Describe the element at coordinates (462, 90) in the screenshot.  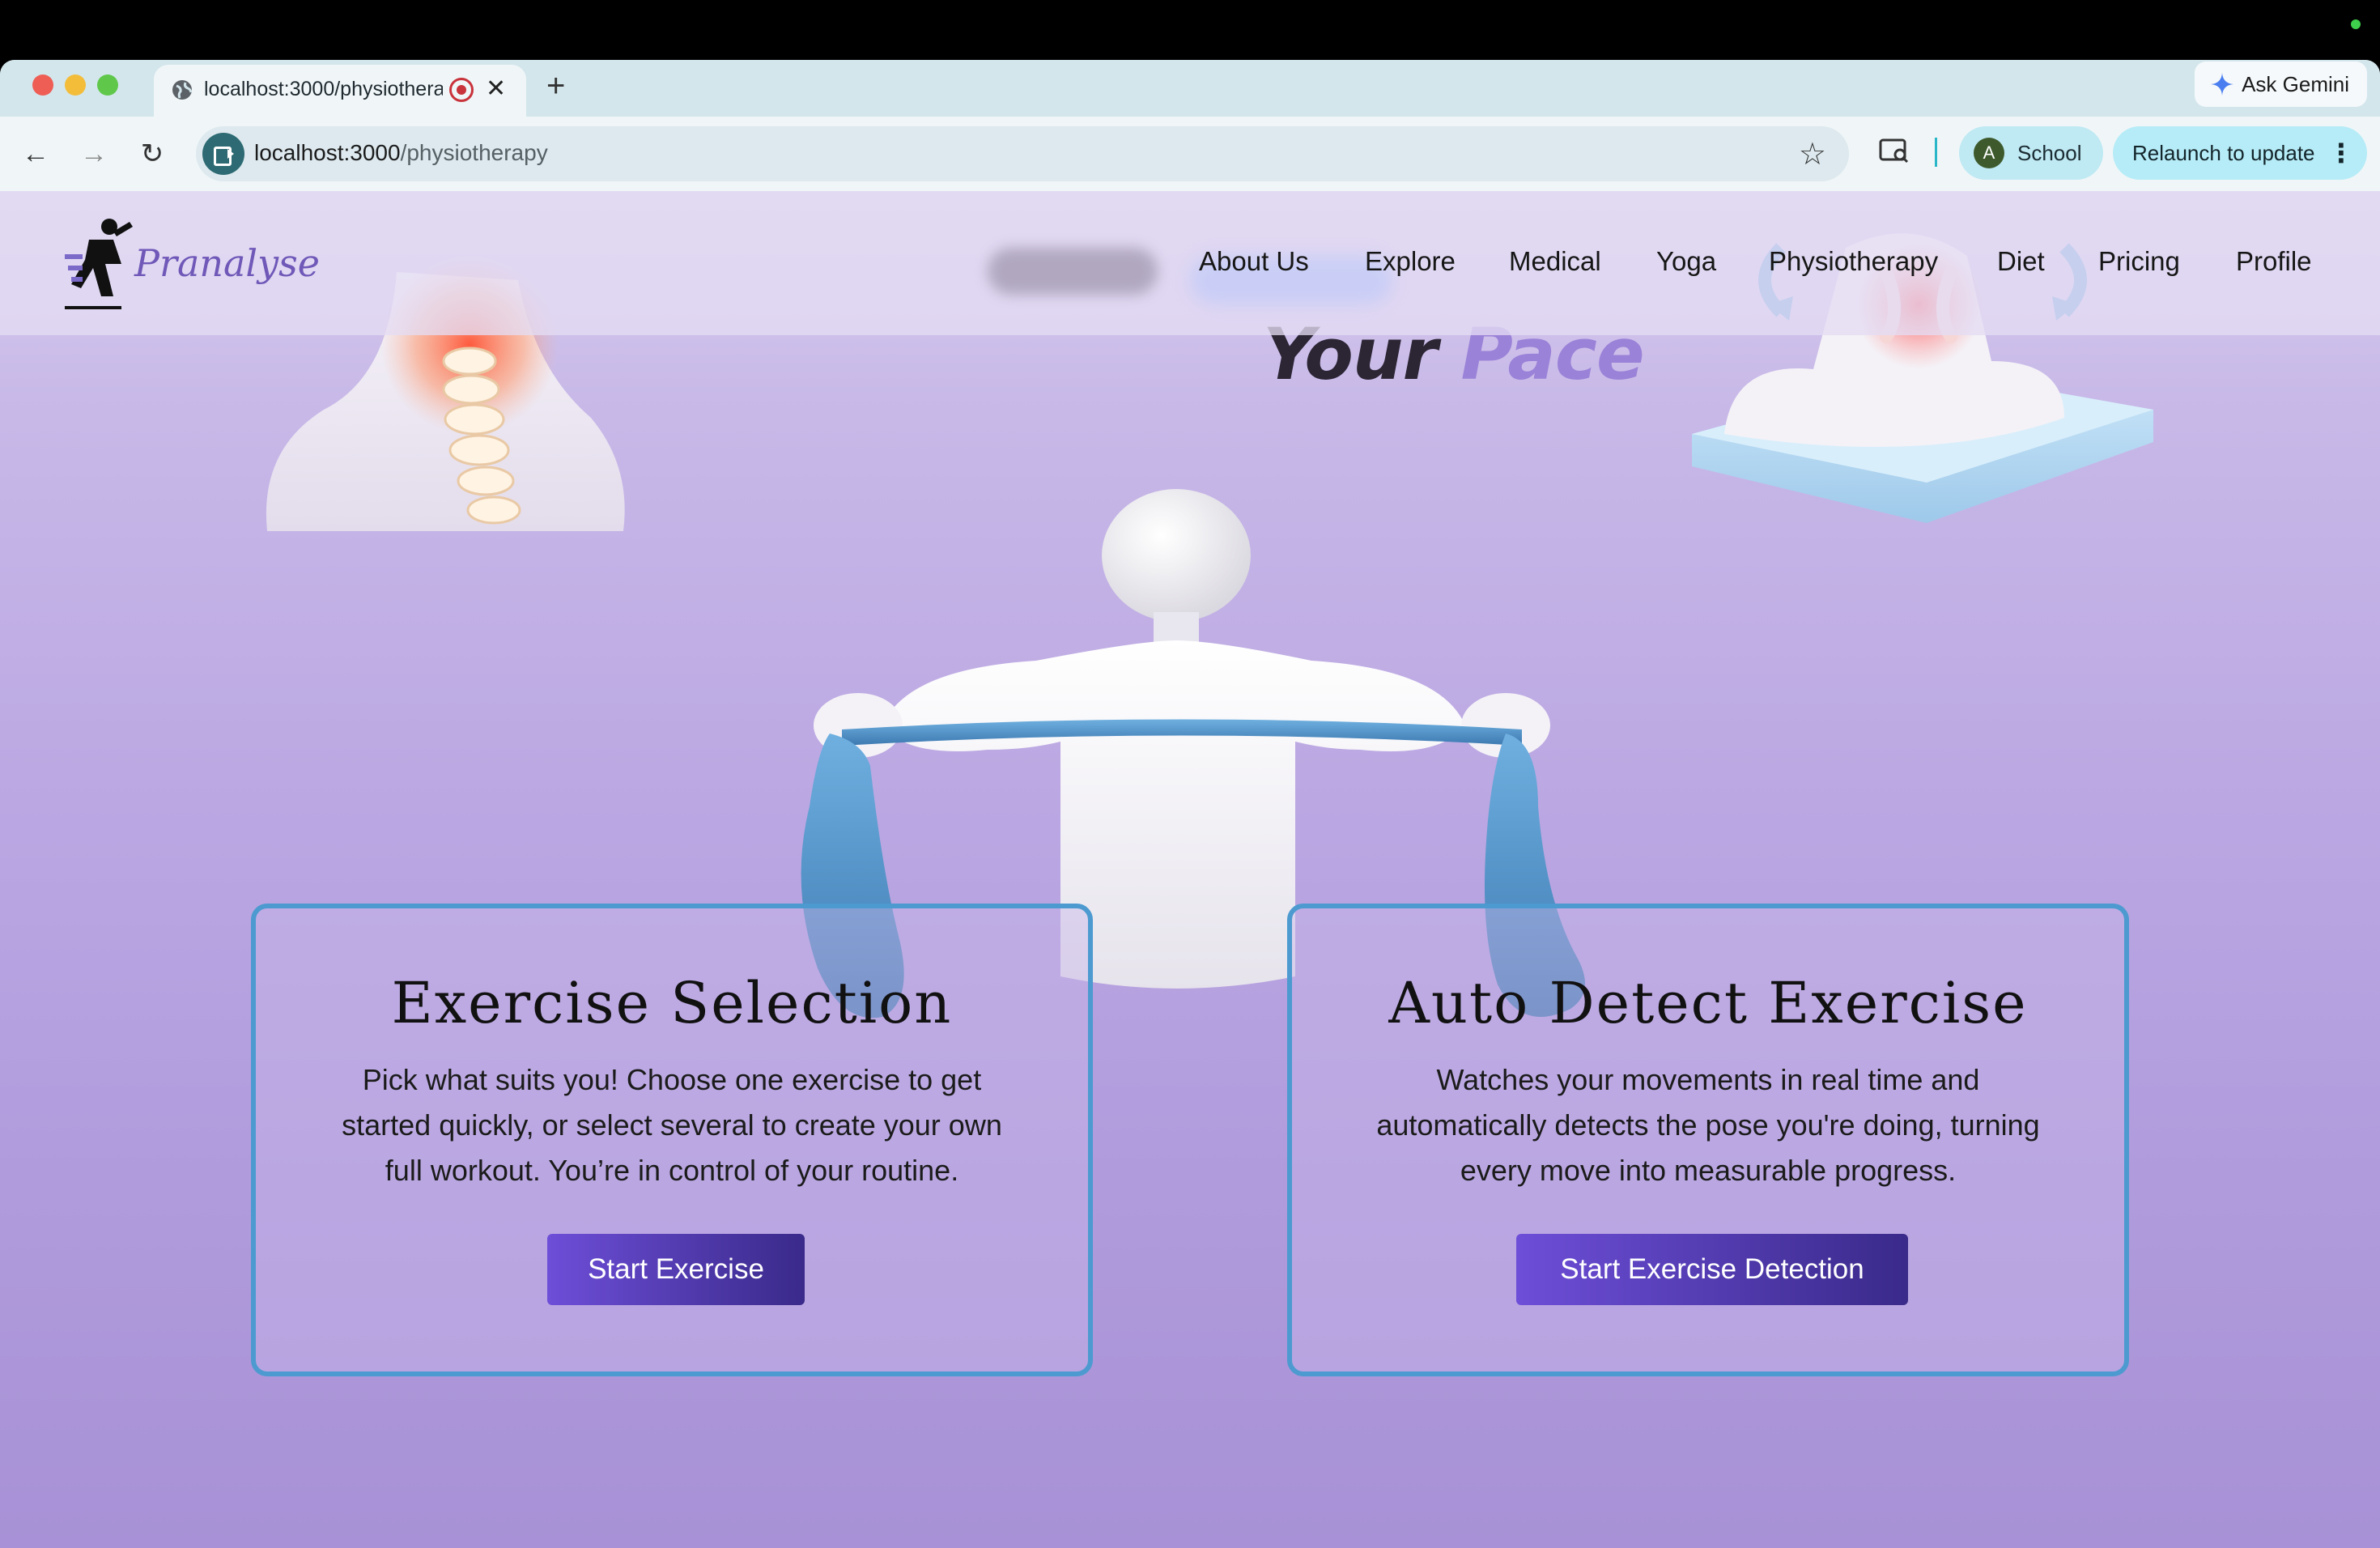
I see `recording-icon` at that location.